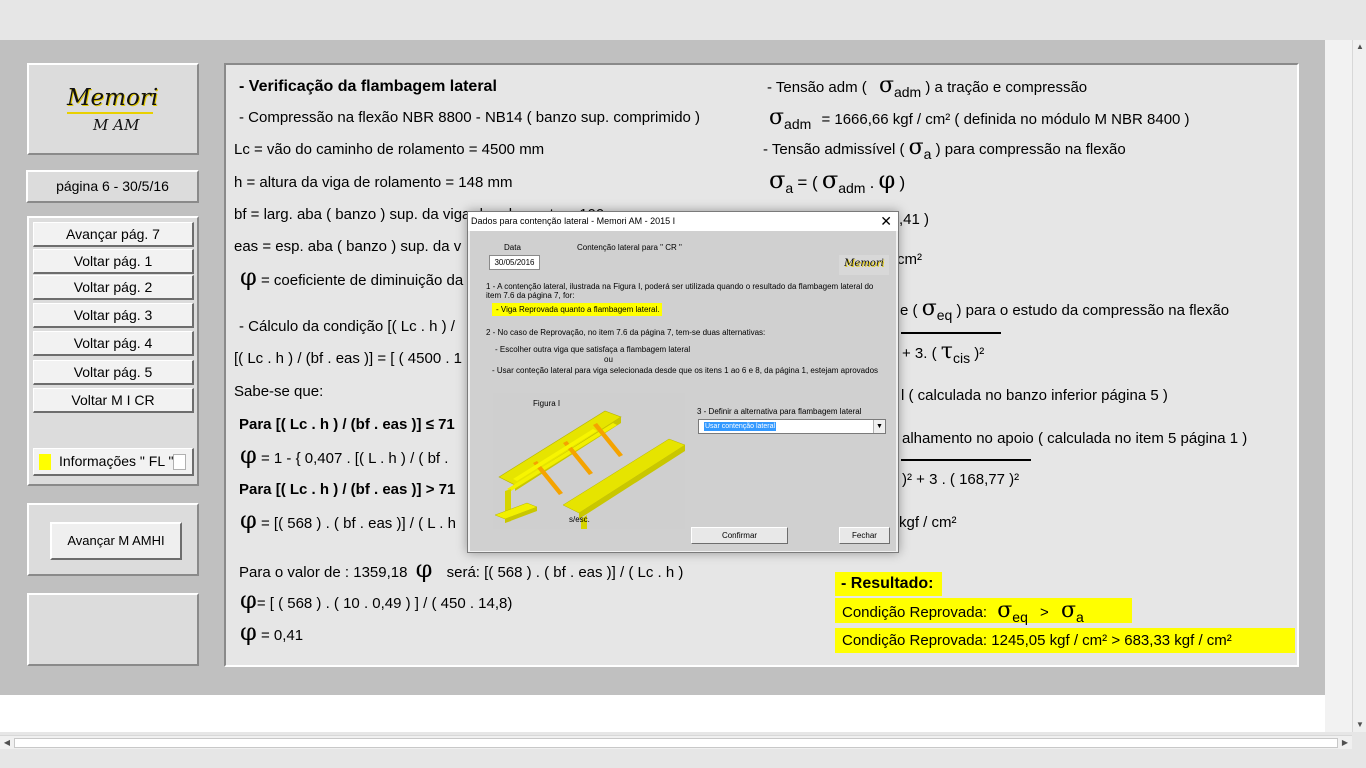  What do you see at coordinates (530, 295) in the screenshot?
I see `paragraph-1b: item 7.6 da página 7, for:` at bounding box center [530, 295].